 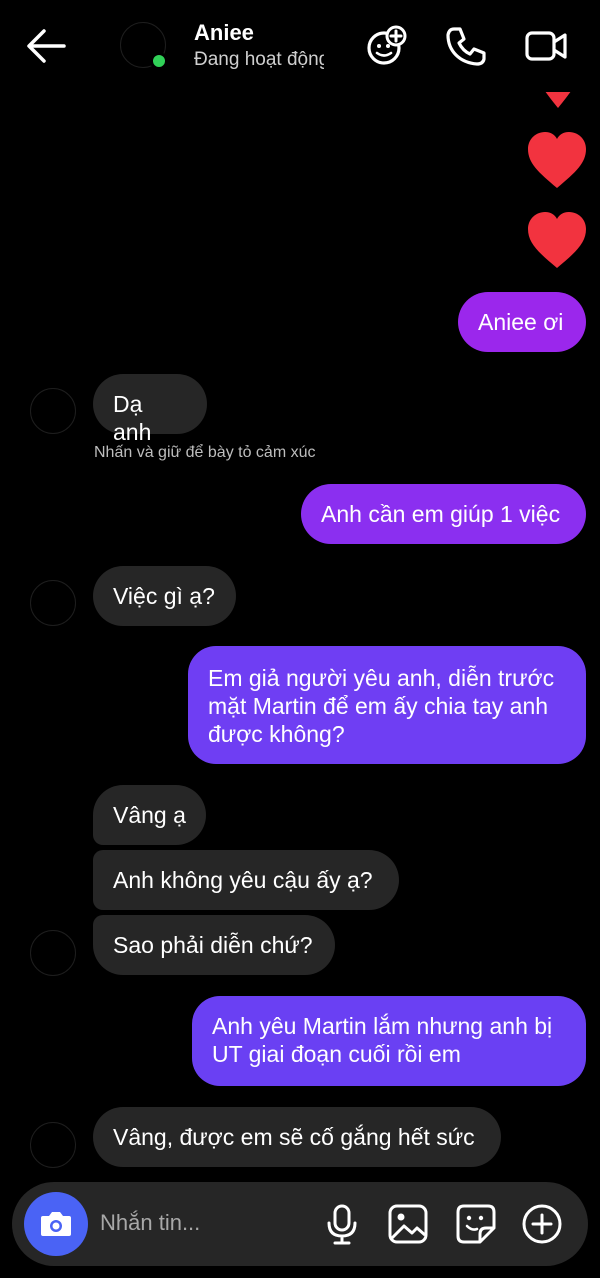 What do you see at coordinates (132, 418) in the screenshot?
I see `message-text: Dạ anh` at bounding box center [132, 418].